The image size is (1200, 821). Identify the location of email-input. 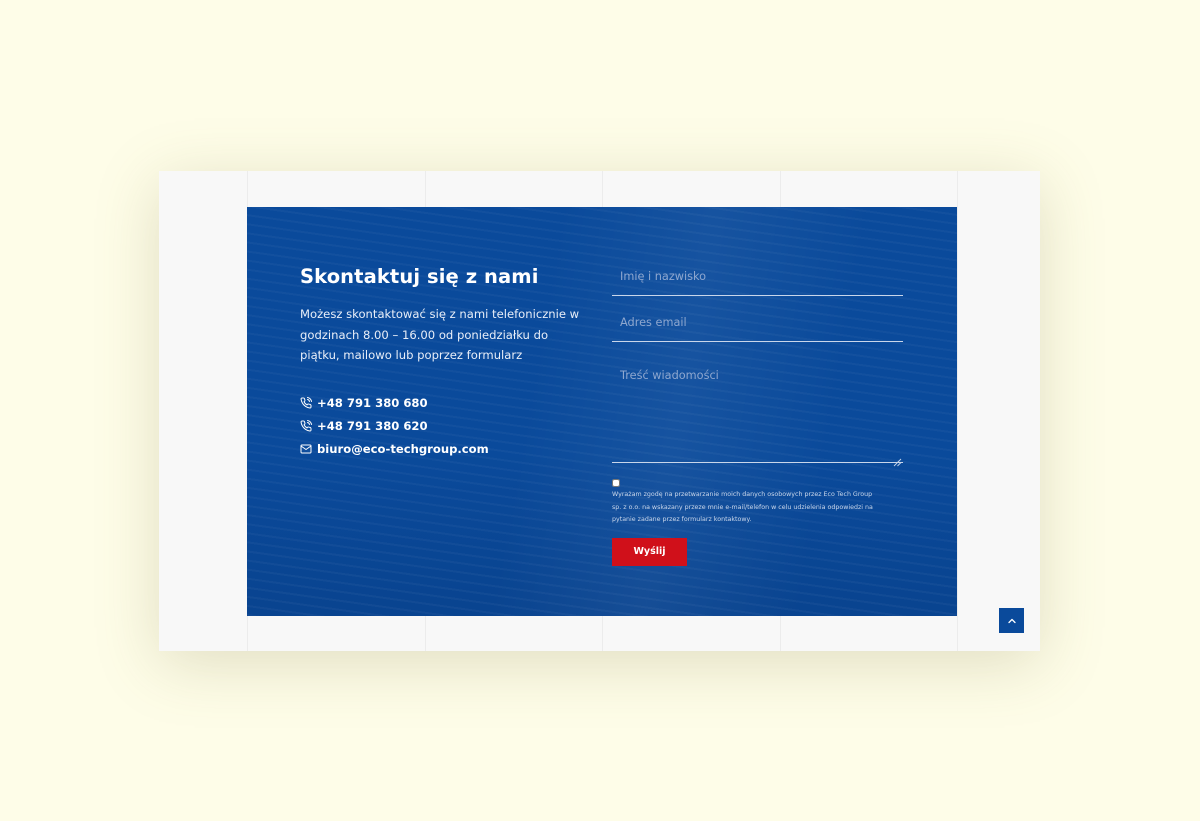
(757, 325).